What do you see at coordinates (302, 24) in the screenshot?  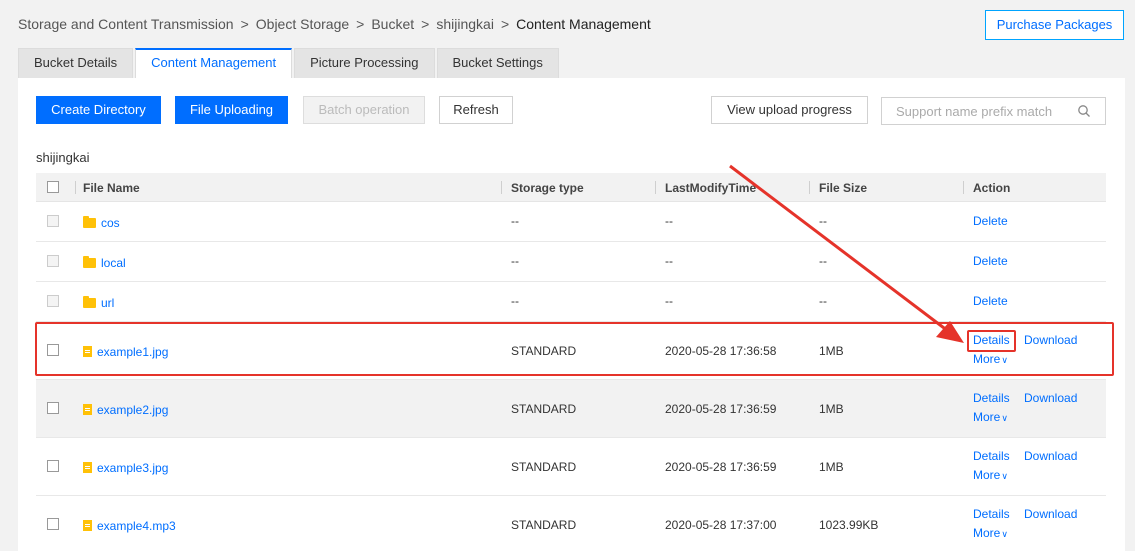 I see `breadcrumb-item-object-storage: Object Storage` at bounding box center [302, 24].